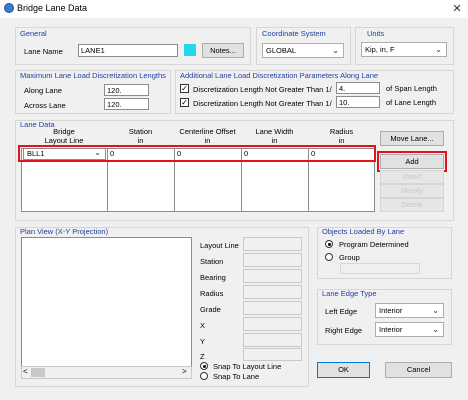 This screenshot has height=400, width=468. What do you see at coordinates (272, 324) in the screenshot?
I see `x-field` at bounding box center [272, 324].